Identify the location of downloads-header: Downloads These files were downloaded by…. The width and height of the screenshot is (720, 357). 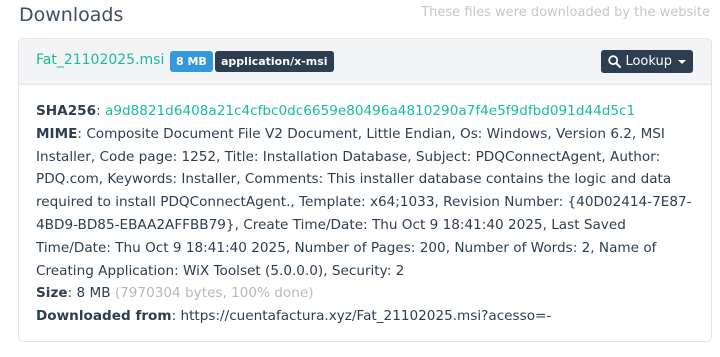
(360, 17).